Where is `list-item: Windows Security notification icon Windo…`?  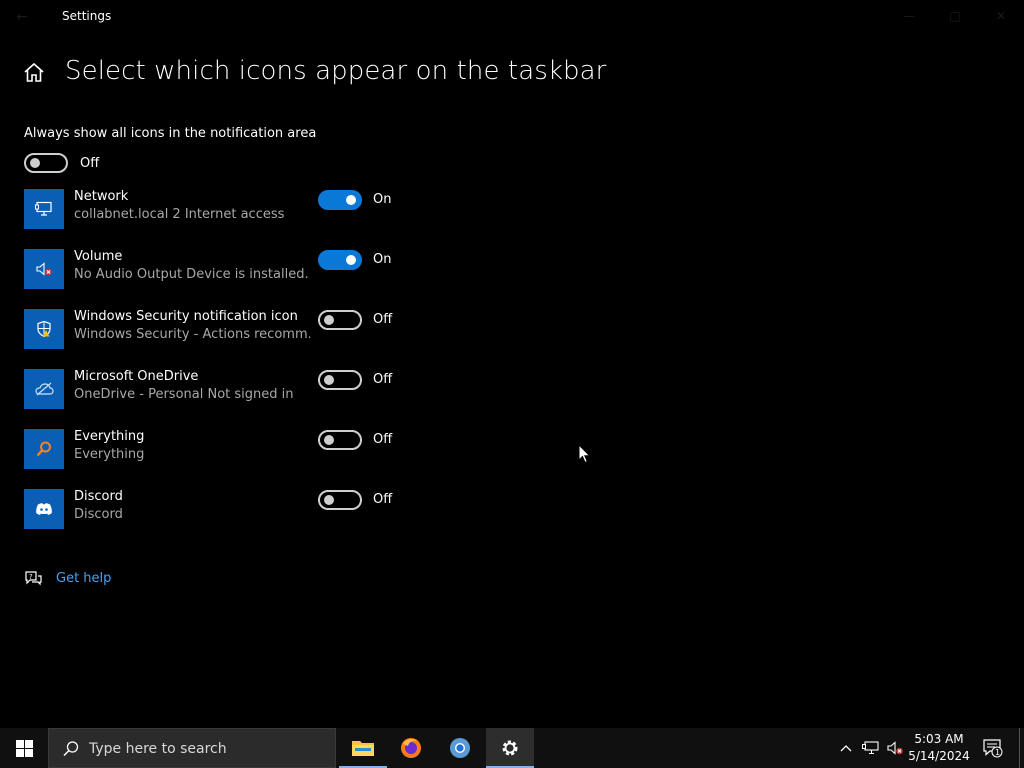
list-item: Windows Security notification icon Windo… is located at coordinates (224, 329).